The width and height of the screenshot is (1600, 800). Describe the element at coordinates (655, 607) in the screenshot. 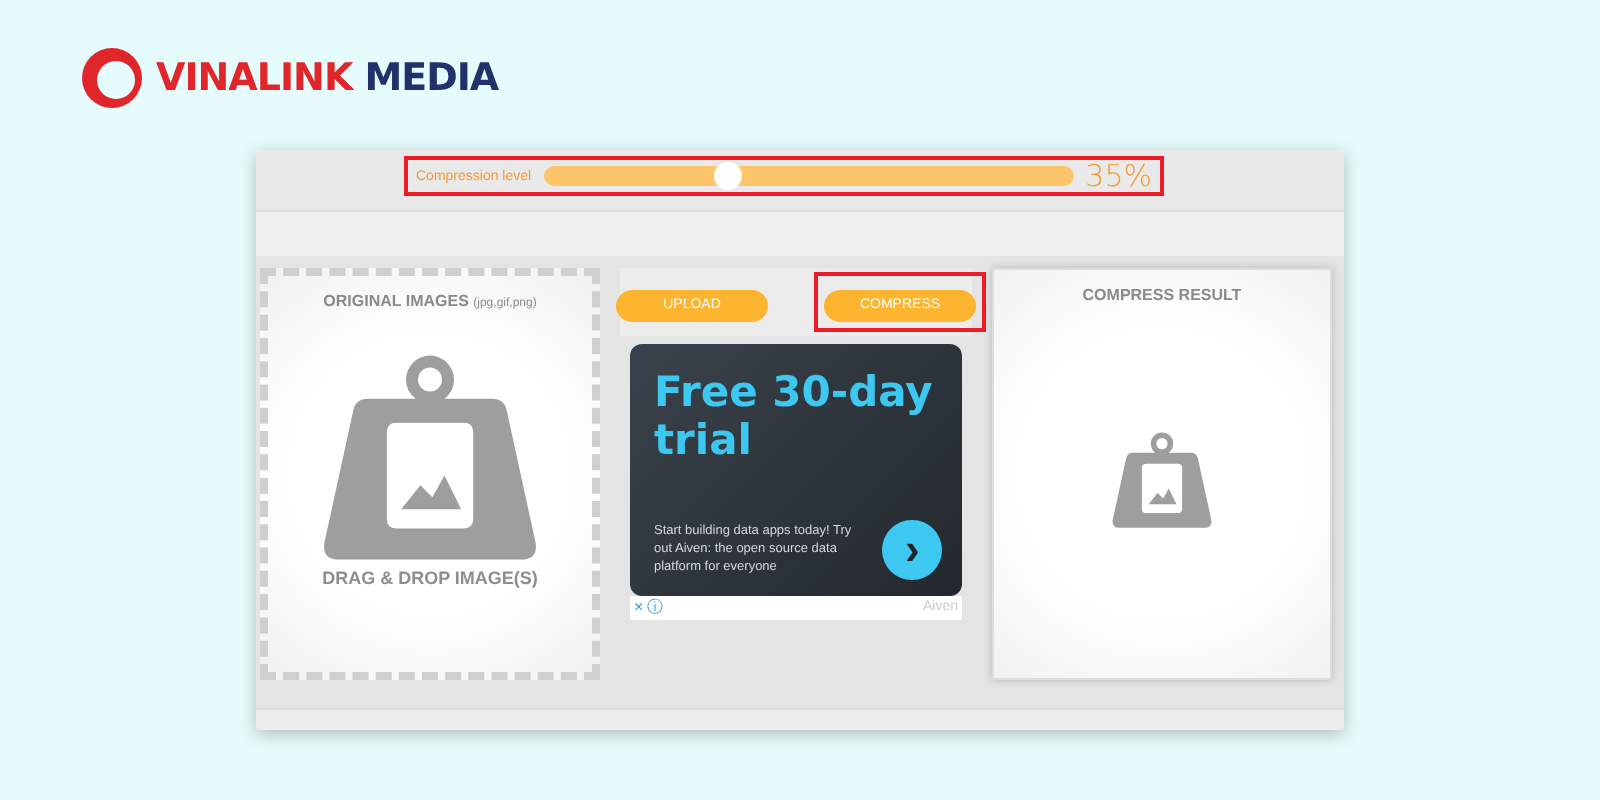

I see `ad-info-button: ⓘ` at that location.